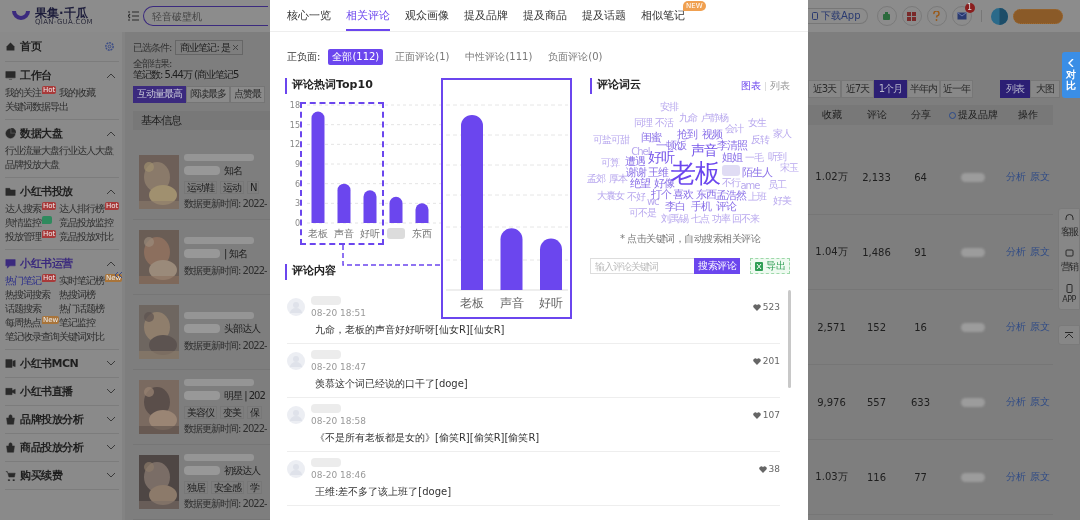 This screenshot has width=1080, height=520. I want to click on tab: 提及品牌, so click(486, 15).